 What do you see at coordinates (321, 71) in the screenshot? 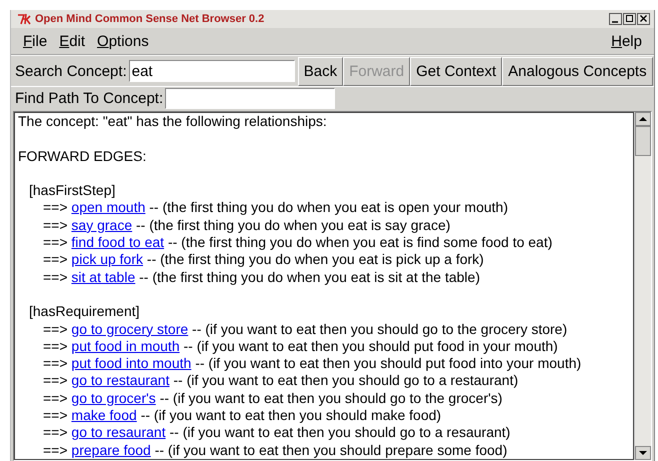
I see `toolbar-button: Back` at bounding box center [321, 71].